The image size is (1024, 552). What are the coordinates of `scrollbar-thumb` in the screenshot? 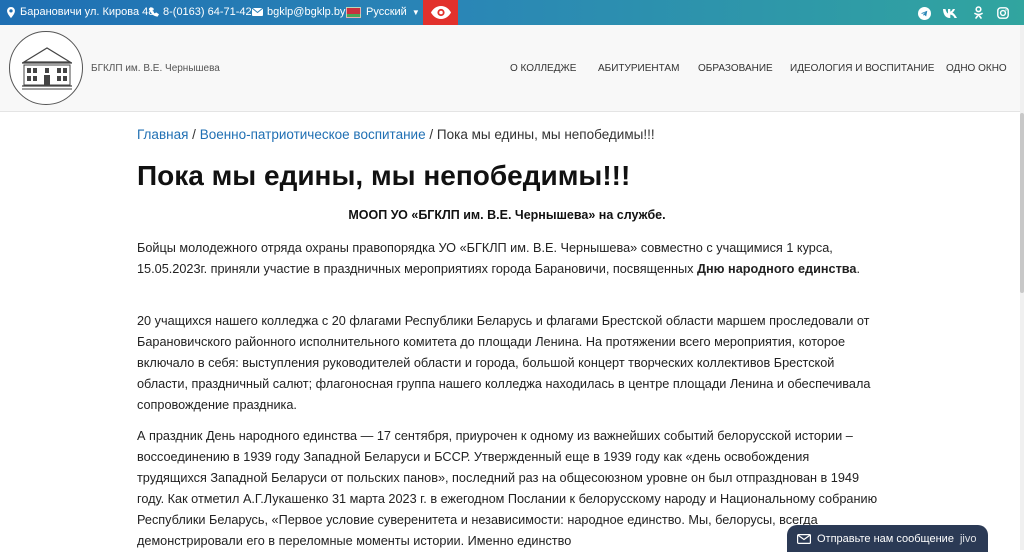 It's located at (1022, 203).